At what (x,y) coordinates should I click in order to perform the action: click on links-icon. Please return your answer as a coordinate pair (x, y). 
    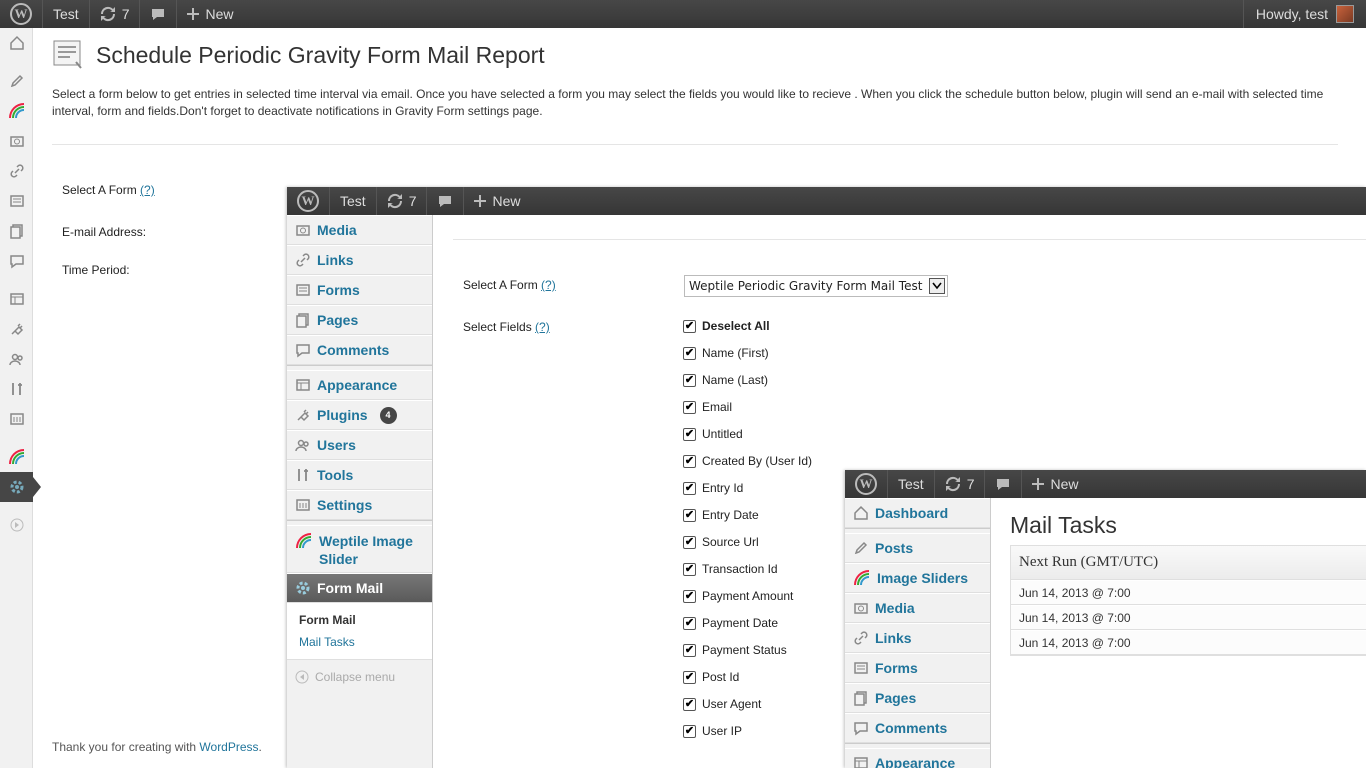
    Looking at the image, I should click on (16, 171).